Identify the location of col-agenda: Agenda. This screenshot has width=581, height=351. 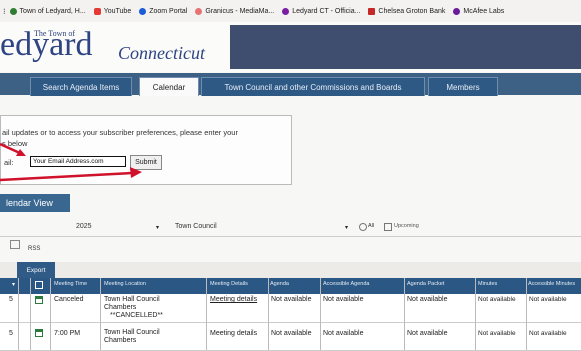
(279, 284).